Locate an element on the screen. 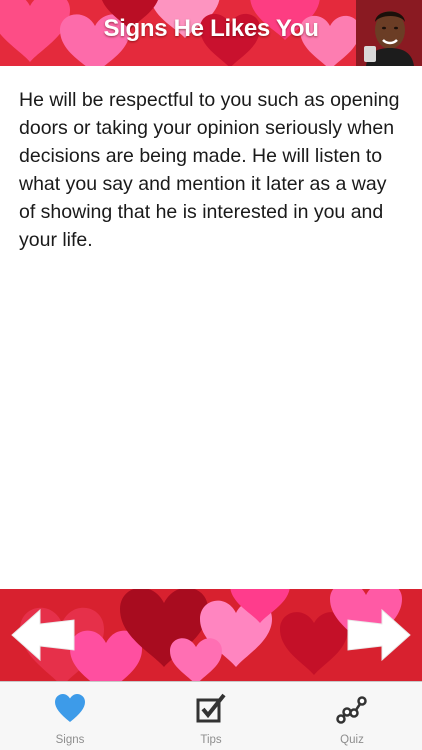  quiz-graph-icon is located at coordinates (351, 710).